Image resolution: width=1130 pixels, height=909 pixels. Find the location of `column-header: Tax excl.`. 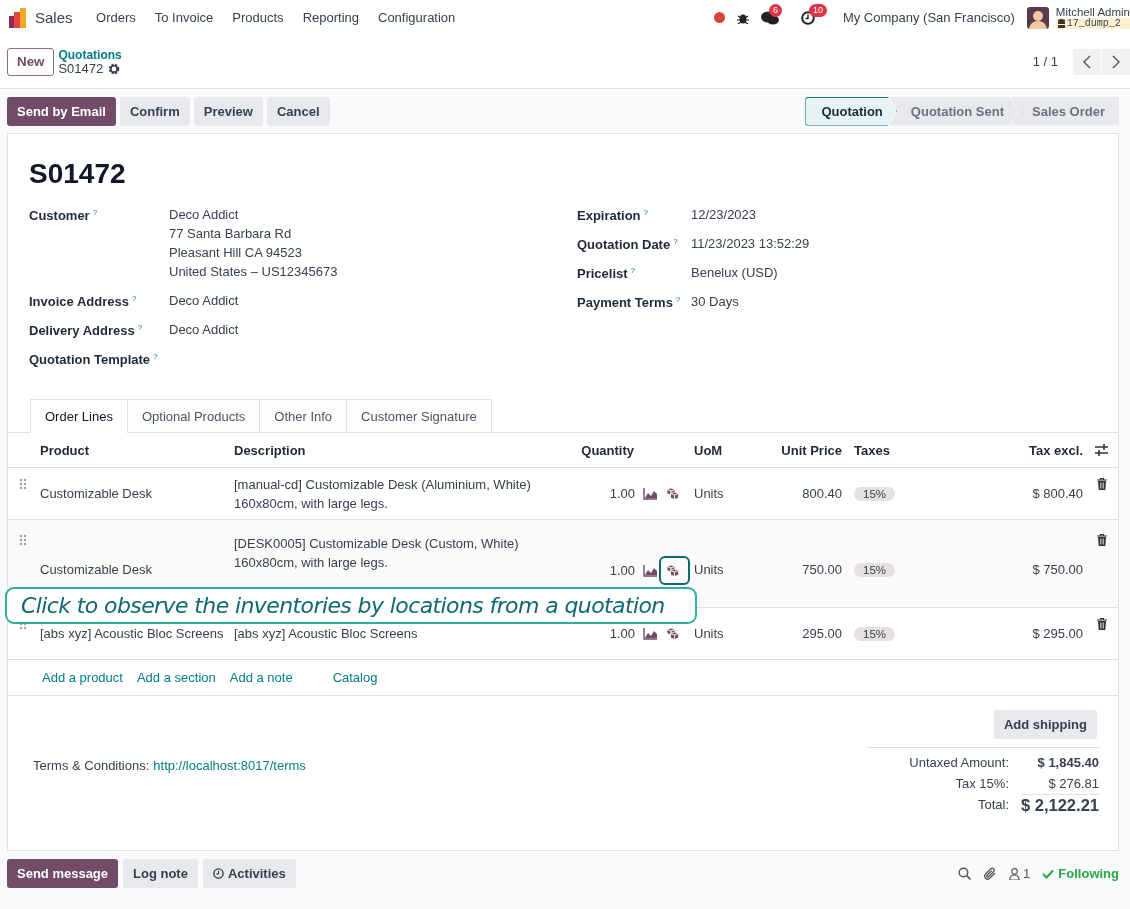

column-header: Tax excl. is located at coordinates (1024, 450).